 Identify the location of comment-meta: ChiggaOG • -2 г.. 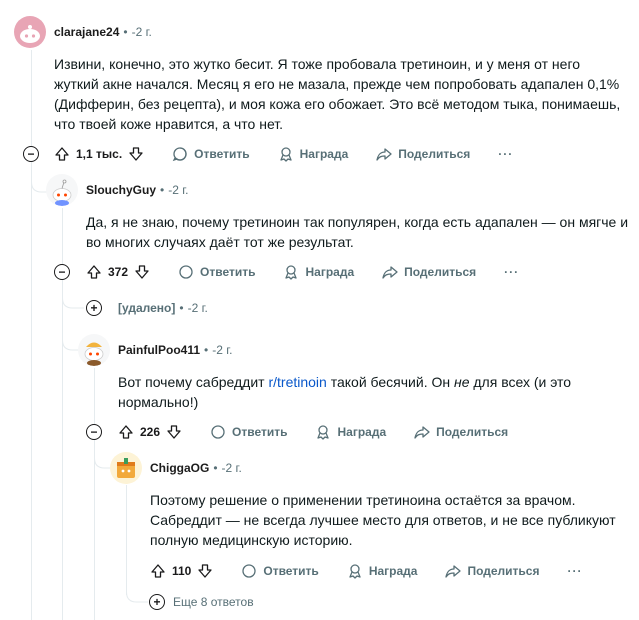
(196, 468).